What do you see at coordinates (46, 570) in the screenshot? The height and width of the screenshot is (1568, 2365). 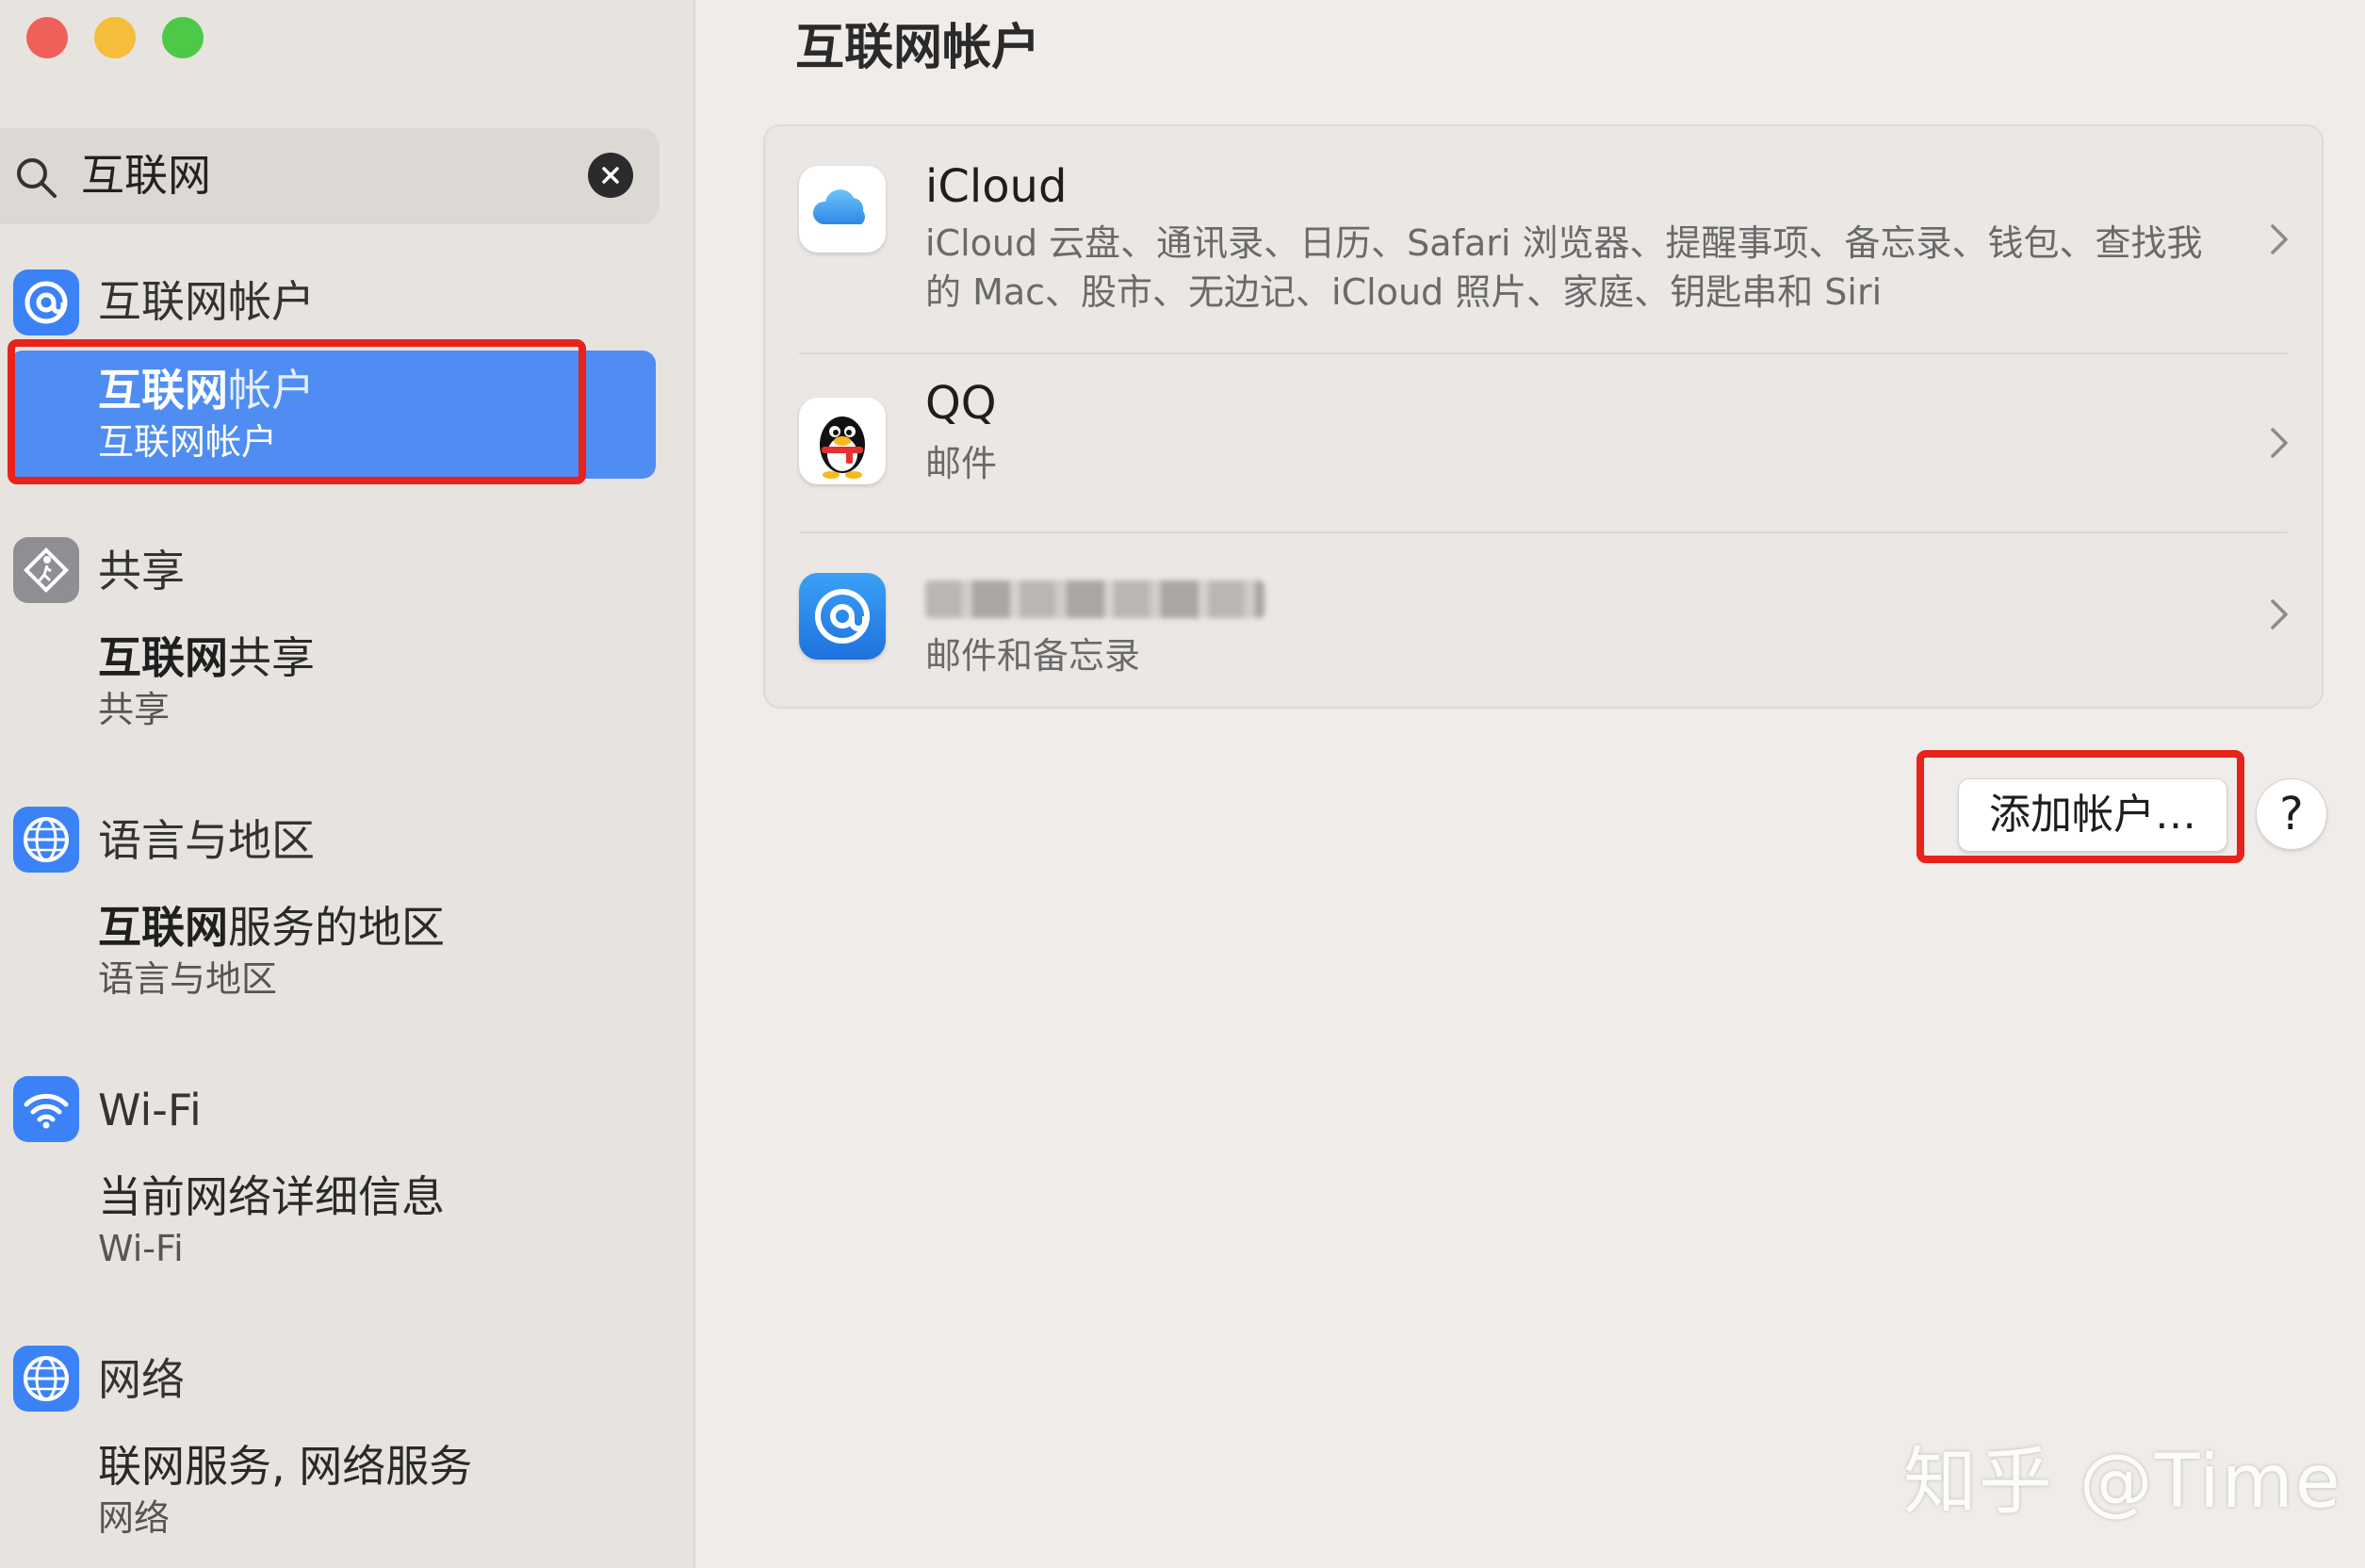 I see `sharing-icon` at bounding box center [46, 570].